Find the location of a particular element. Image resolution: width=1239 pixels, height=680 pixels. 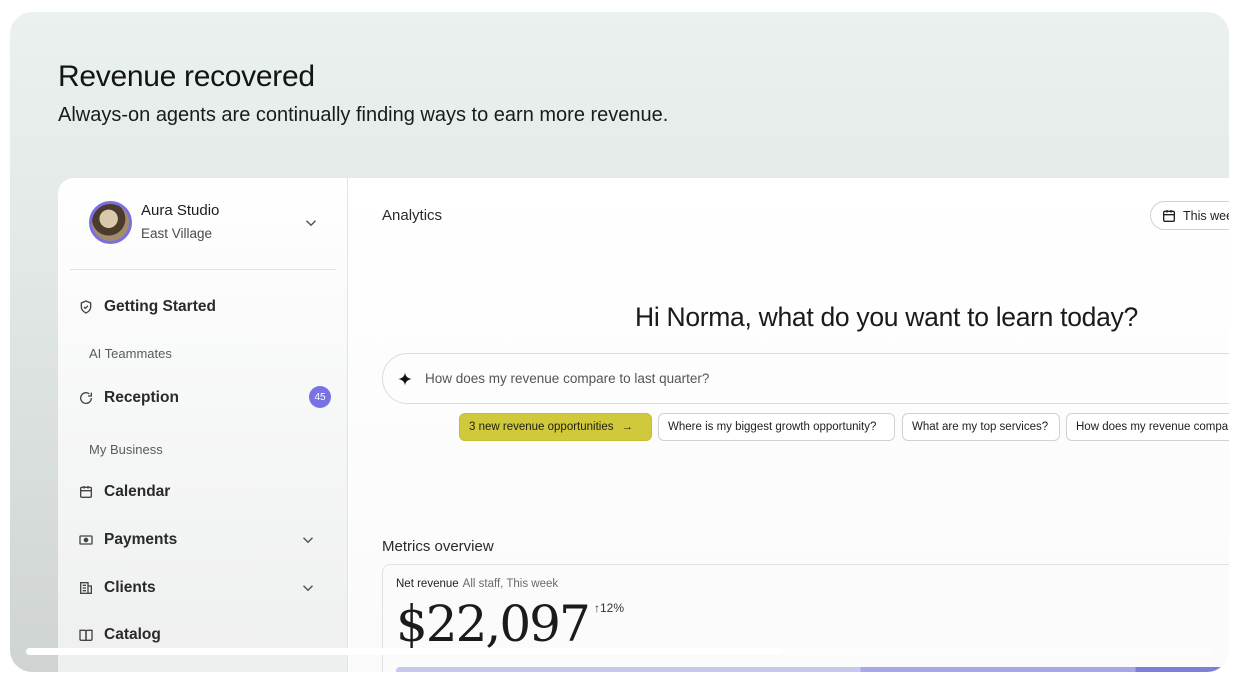

metric-delta-value: 12% is located at coordinates (612, 608).